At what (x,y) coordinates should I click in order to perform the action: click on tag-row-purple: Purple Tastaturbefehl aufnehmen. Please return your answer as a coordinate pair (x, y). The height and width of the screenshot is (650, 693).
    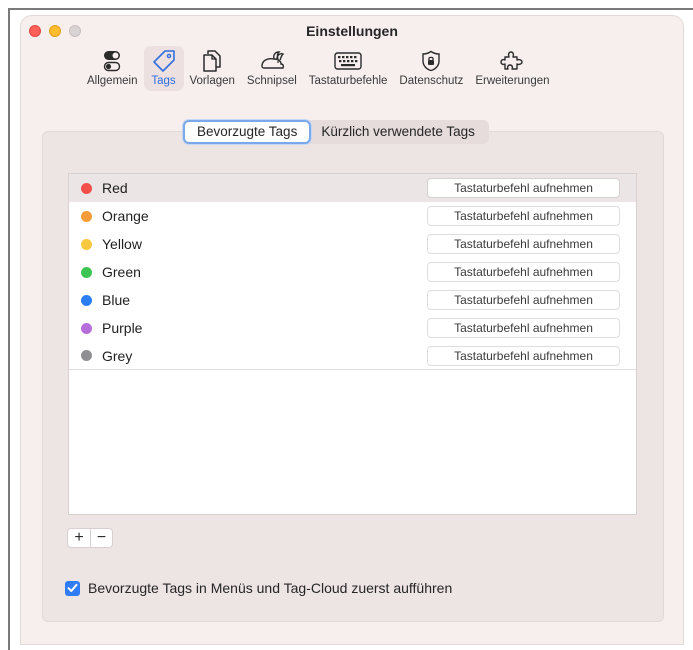
    Looking at the image, I should click on (352, 328).